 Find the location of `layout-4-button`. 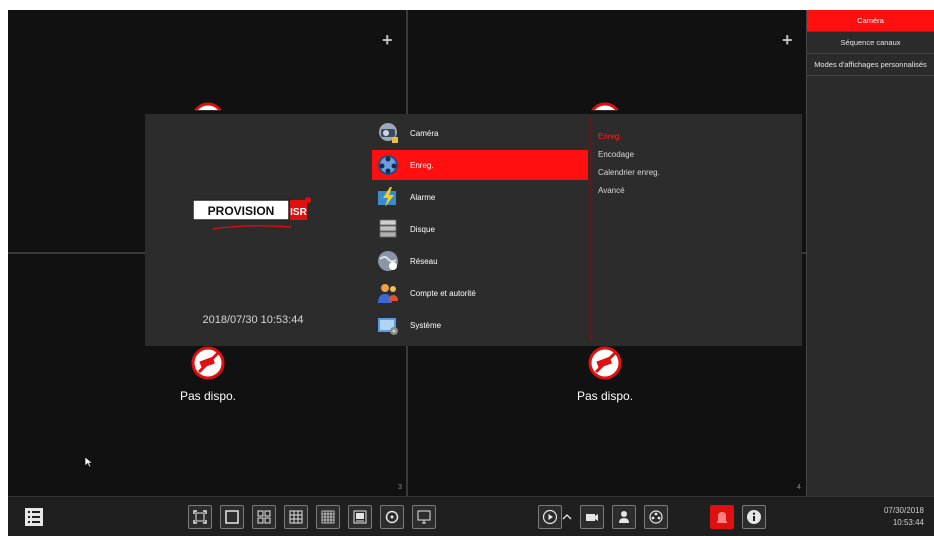

layout-4-button is located at coordinates (264, 517).